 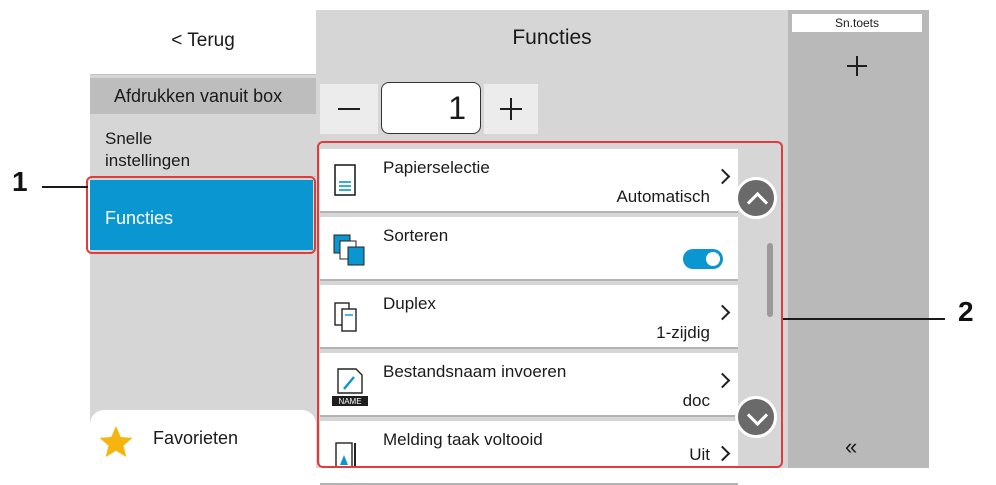 I want to click on callout-number-2: 2, so click(x=966, y=311).